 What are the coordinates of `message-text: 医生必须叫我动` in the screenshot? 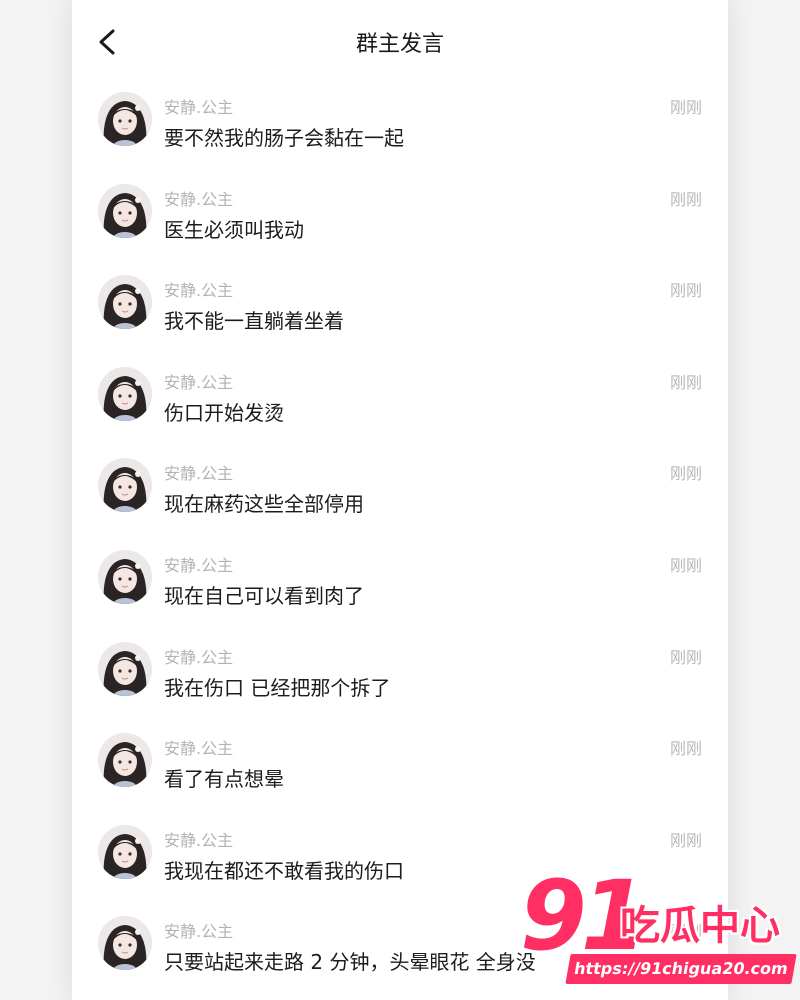 It's located at (234, 229).